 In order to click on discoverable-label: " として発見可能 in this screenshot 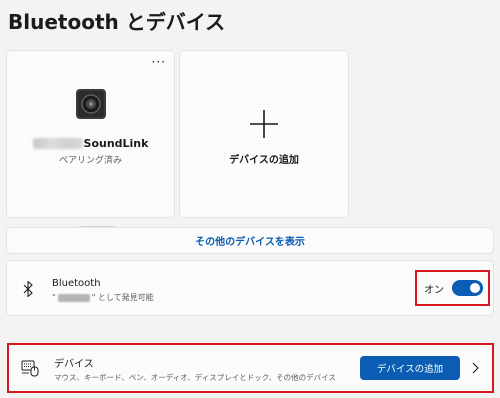, I will do `click(122, 297)`.